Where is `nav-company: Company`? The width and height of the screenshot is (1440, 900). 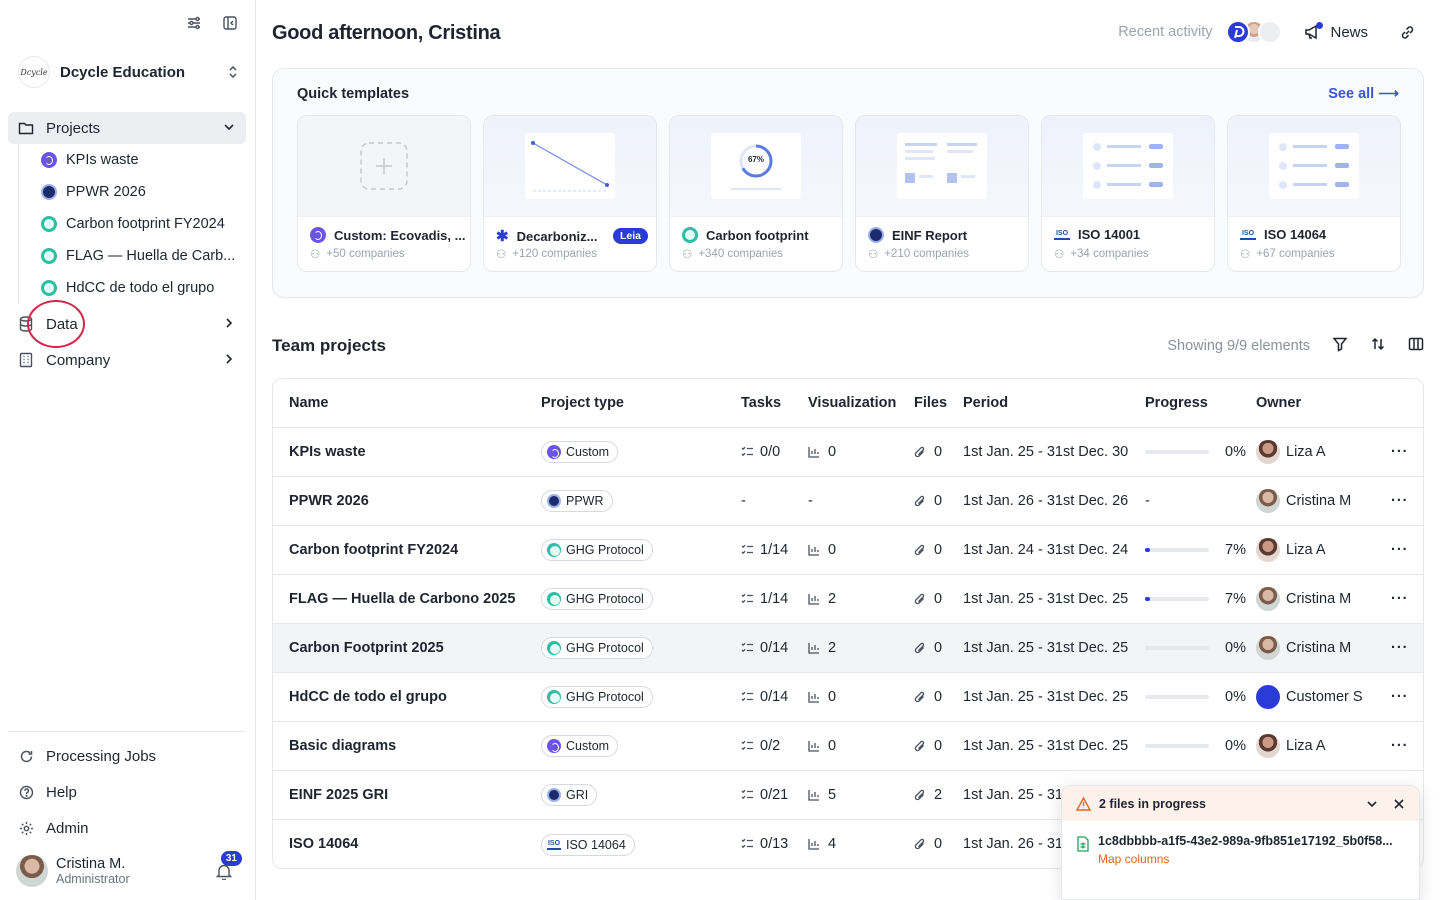 nav-company: Company is located at coordinates (127, 360).